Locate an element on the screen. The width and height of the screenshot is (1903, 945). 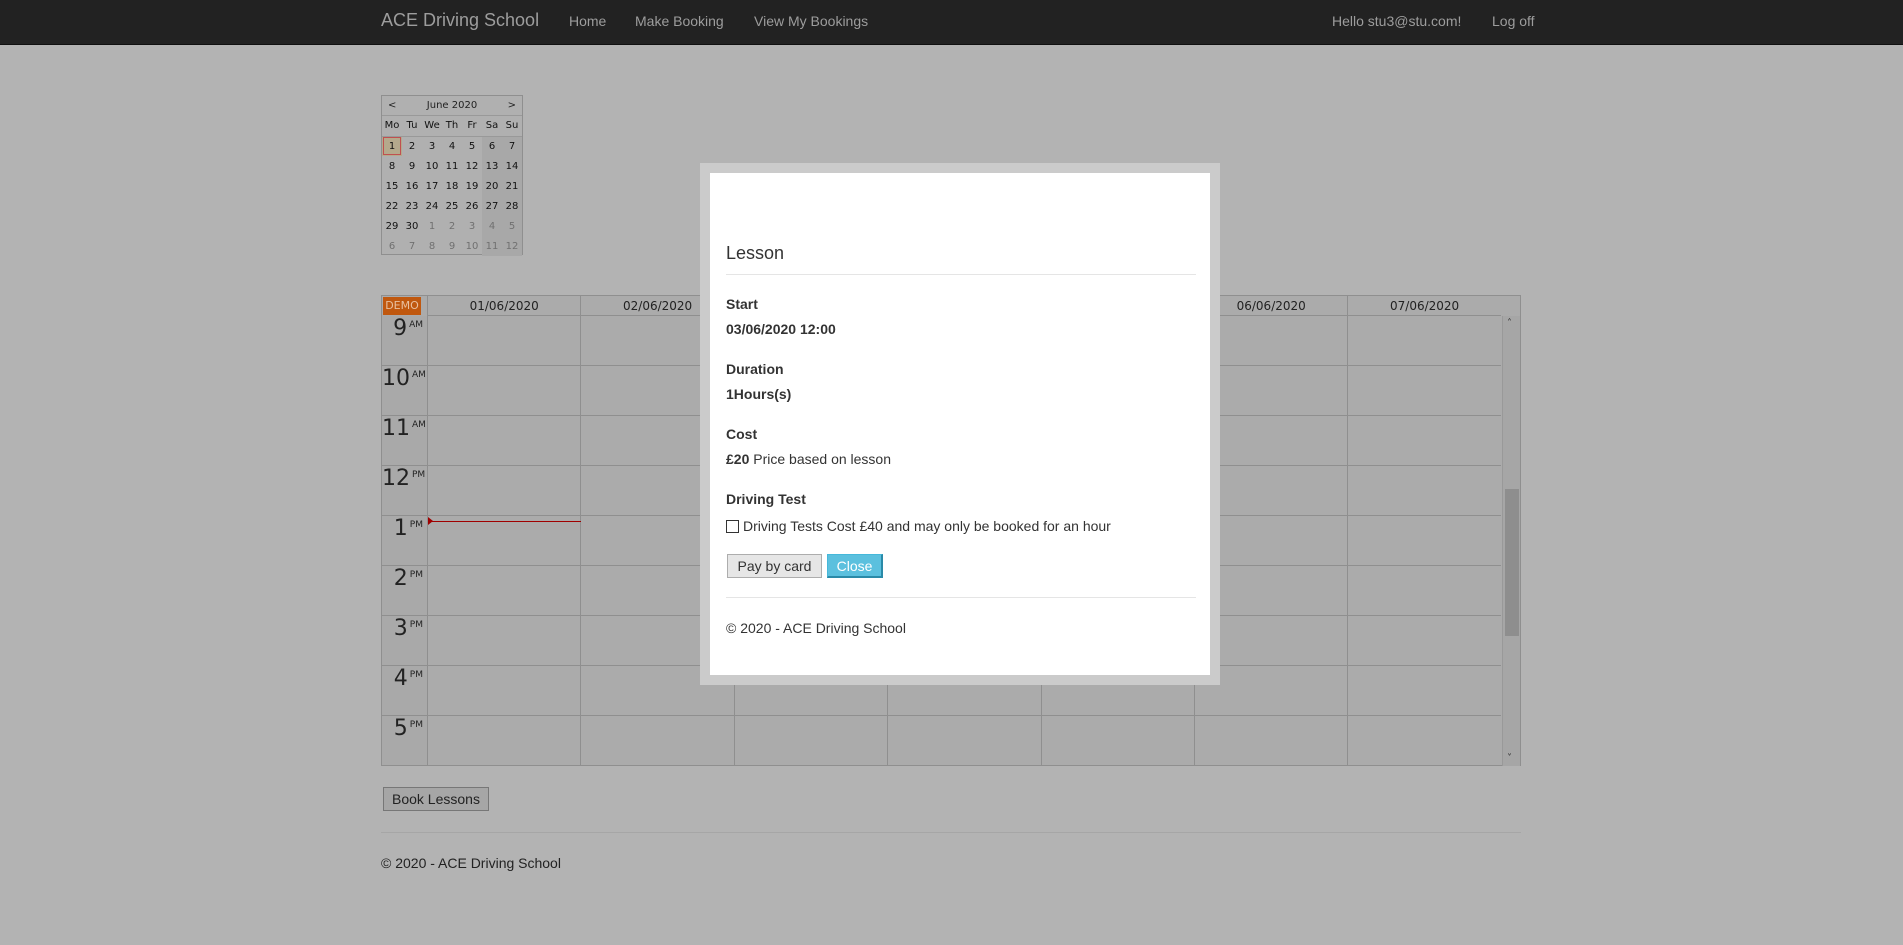
hour-label: 3 PM is located at coordinates (404, 641).